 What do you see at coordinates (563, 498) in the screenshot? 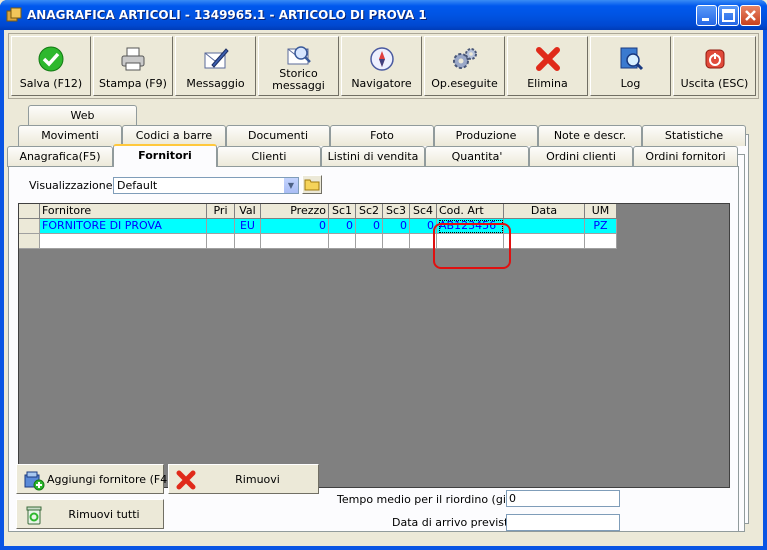
I see `avg-reorder-time-input: 0` at bounding box center [563, 498].